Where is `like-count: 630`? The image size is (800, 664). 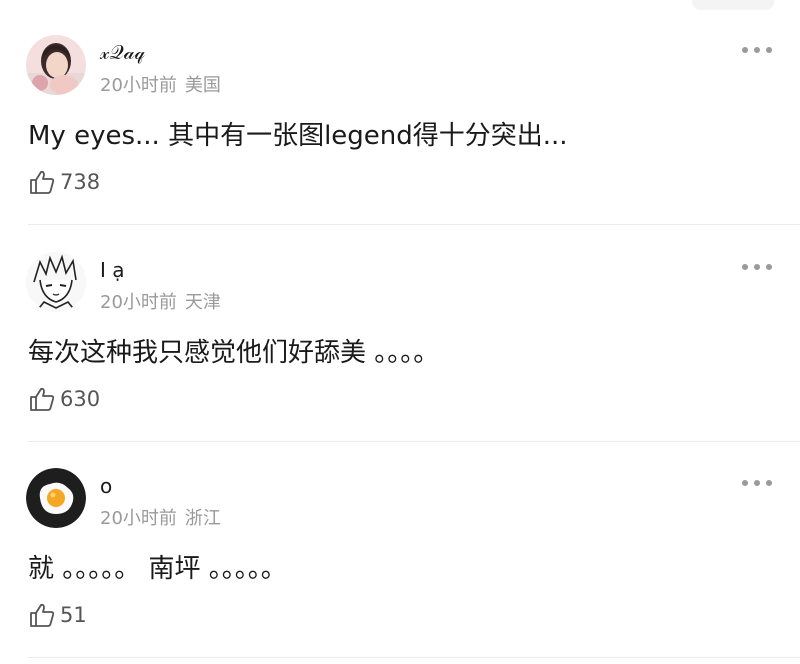 like-count: 630 is located at coordinates (80, 399).